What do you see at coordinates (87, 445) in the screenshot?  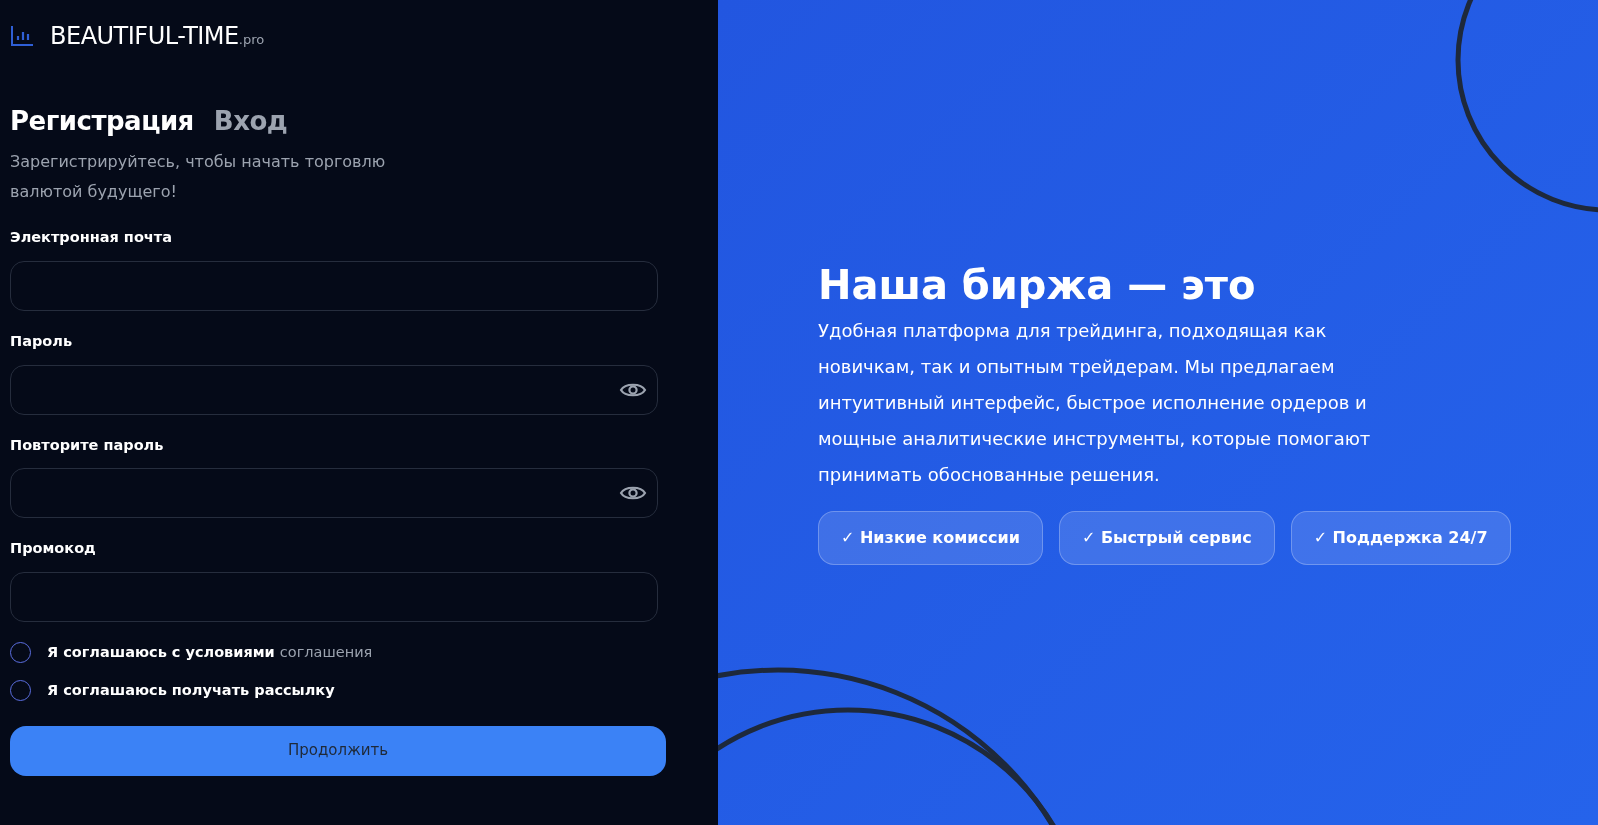 I see `field-label: Повторите пароль` at bounding box center [87, 445].